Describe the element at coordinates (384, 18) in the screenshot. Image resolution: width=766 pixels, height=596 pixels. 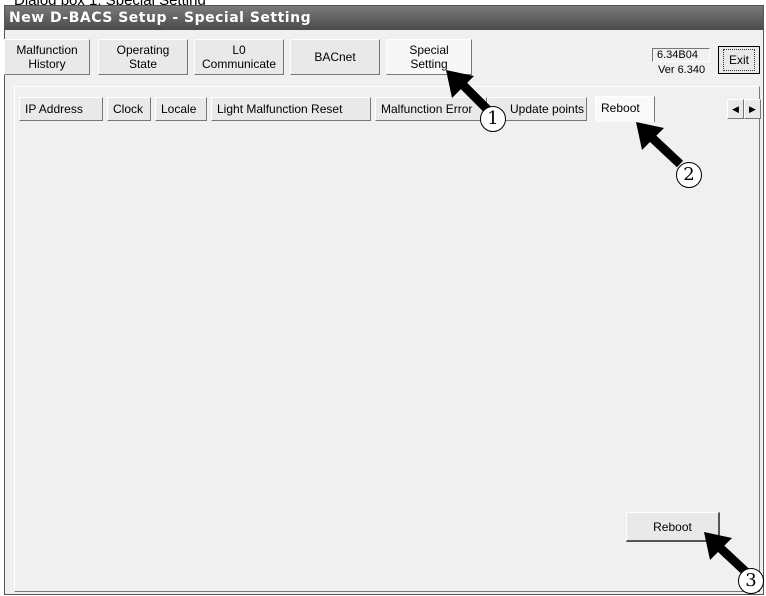
I see `window-title: New D-BACS Setup - Special Setting` at that location.